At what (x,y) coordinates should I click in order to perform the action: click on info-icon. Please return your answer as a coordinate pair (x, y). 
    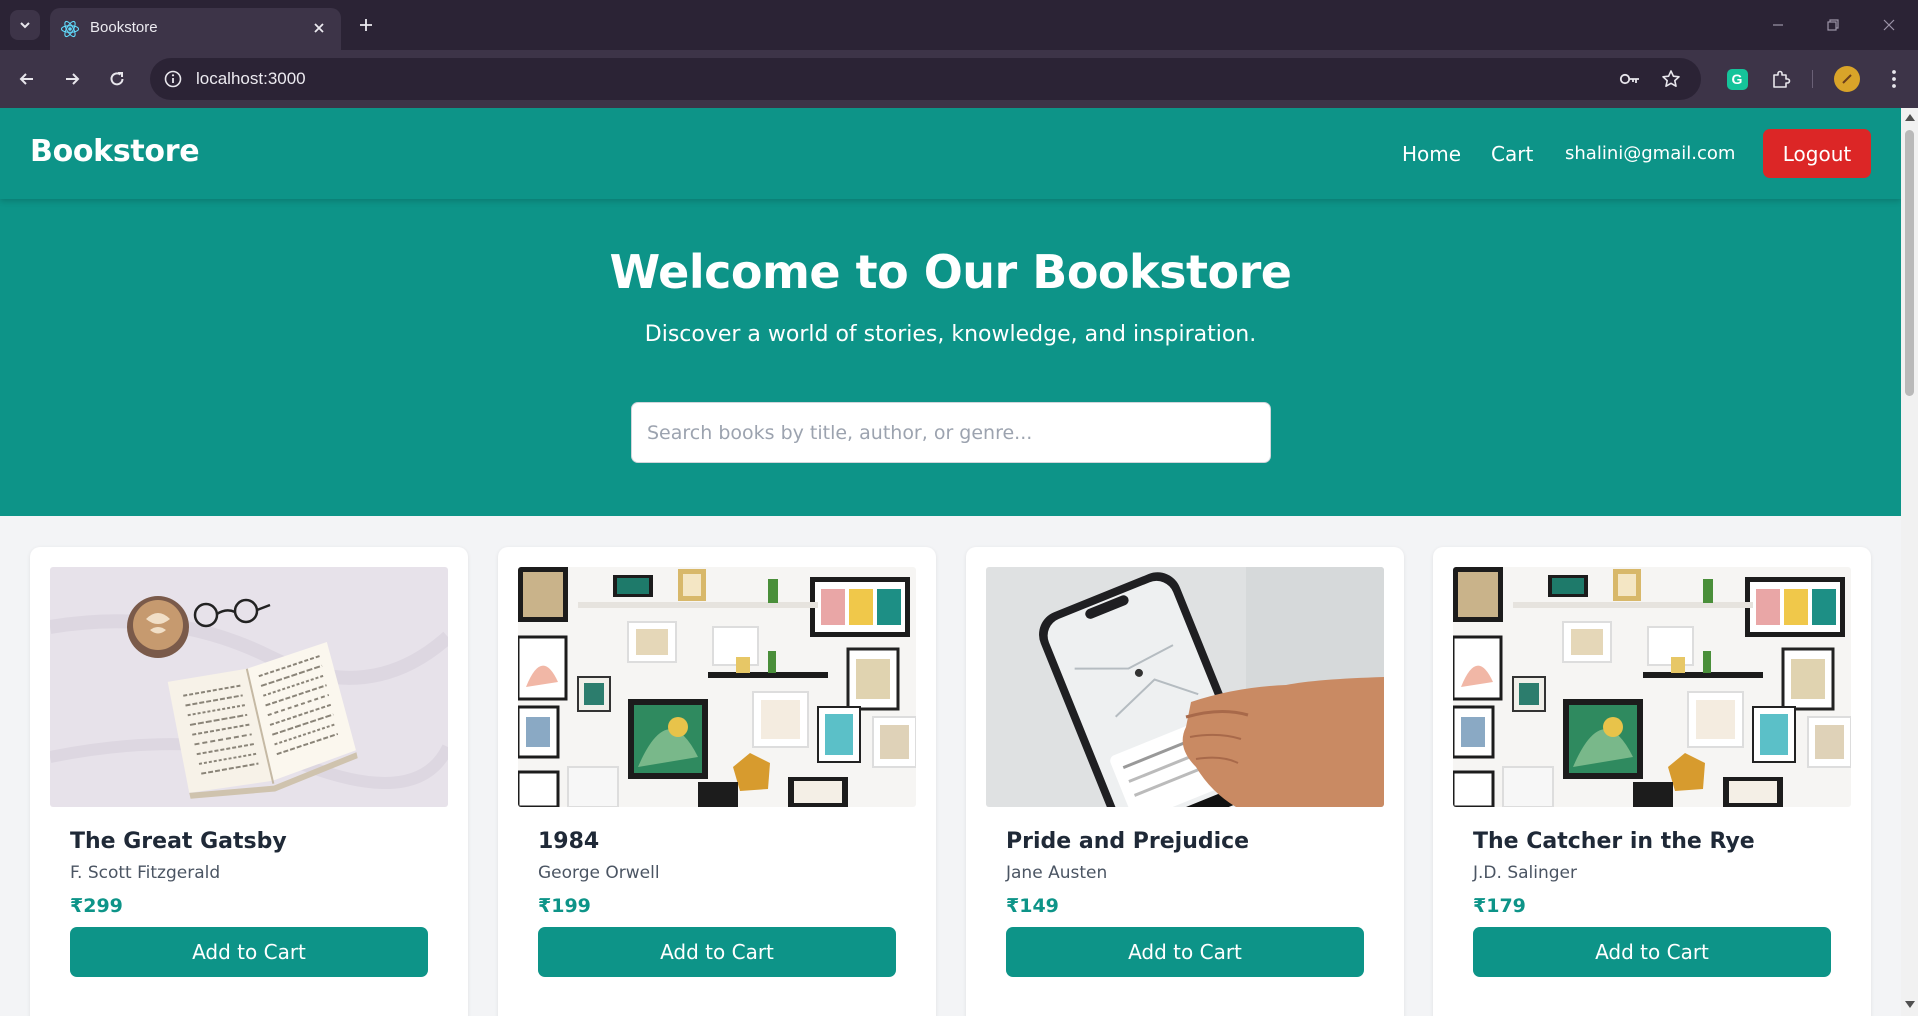
    Looking at the image, I should click on (173, 79).